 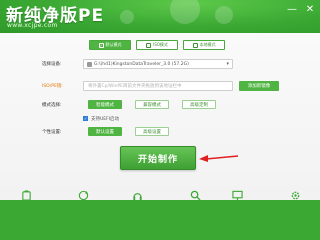 I want to click on tab-label: 本地模式, so click(x=207, y=44).